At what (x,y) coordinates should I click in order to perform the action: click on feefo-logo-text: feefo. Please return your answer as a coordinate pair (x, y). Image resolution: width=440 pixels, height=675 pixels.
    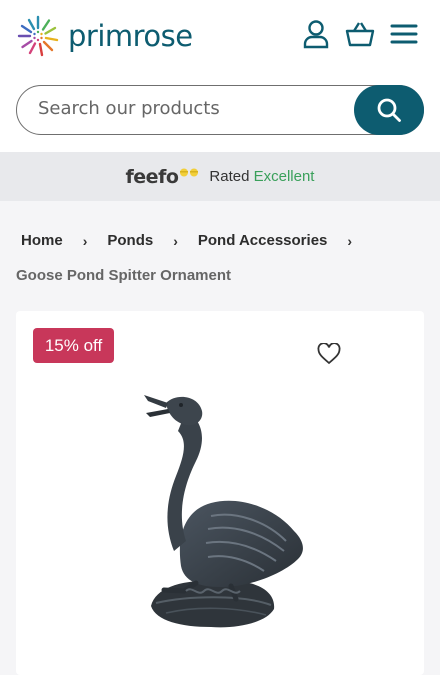
    Looking at the image, I should click on (152, 176).